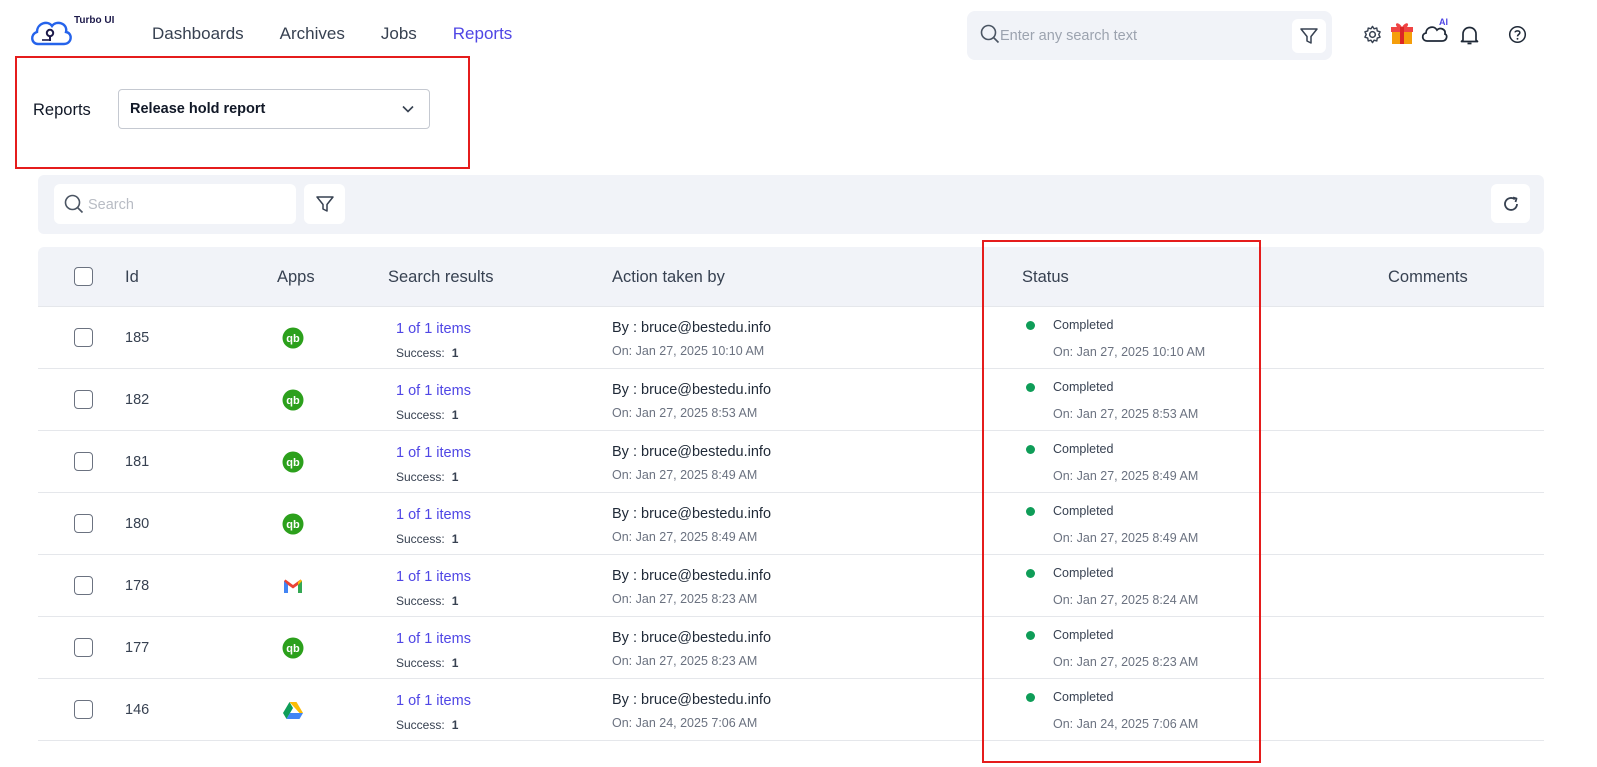 The height and width of the screenshot is (767, 1597). What do you see at coordinates (483, 34) in the screenshot?
I see `nav-reports: Reports` at bounding box center [483, 34].